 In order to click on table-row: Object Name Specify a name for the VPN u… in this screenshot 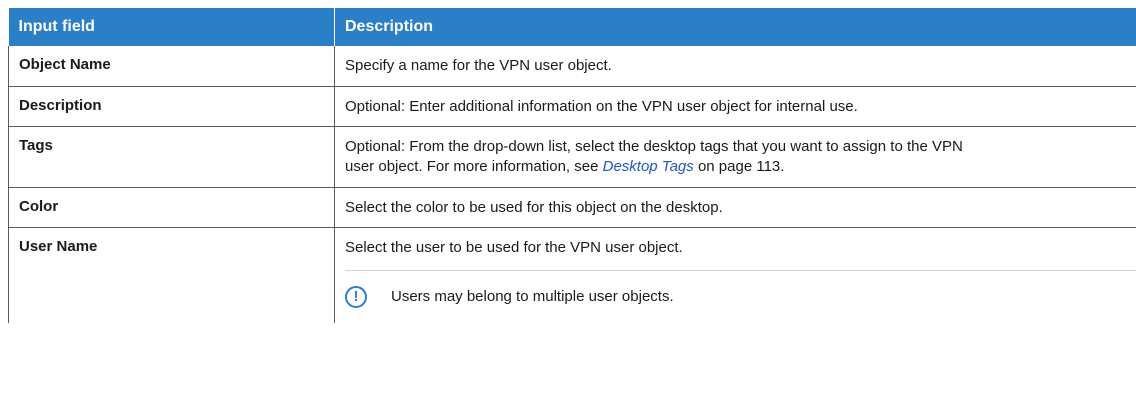, I will do `click(572, 66)`.